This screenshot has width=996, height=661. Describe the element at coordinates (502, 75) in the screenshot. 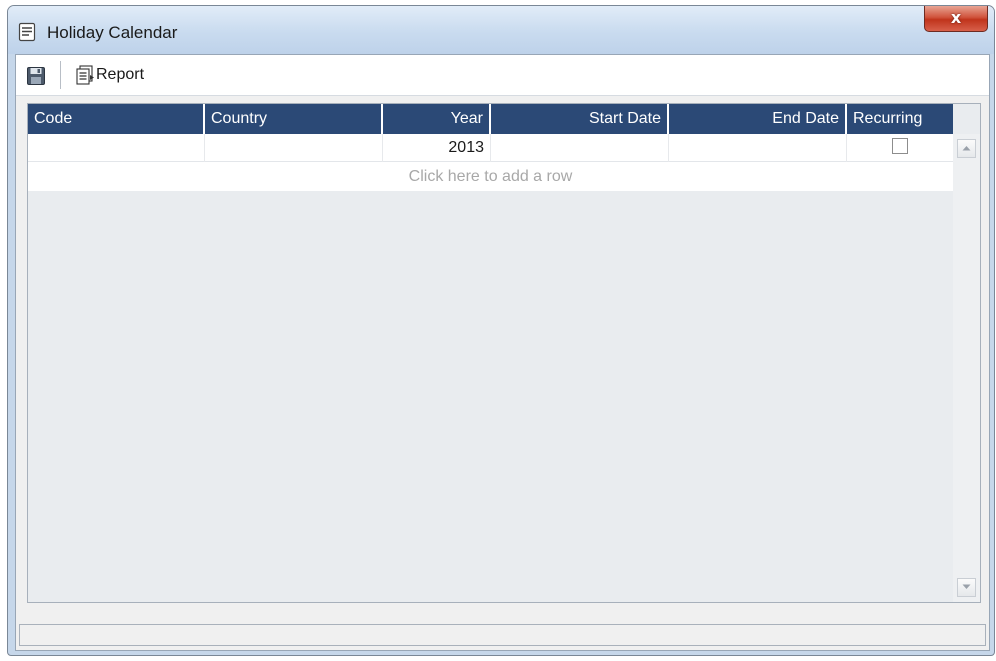

I see `toolbar: Report` at that location.